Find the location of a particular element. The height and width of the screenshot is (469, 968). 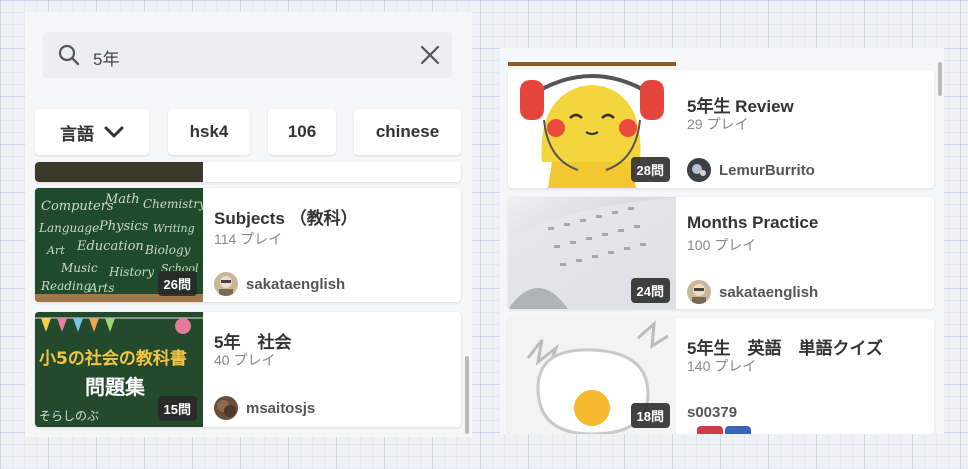

play-count: 114 プレイ is located at coordinates (248, 239).